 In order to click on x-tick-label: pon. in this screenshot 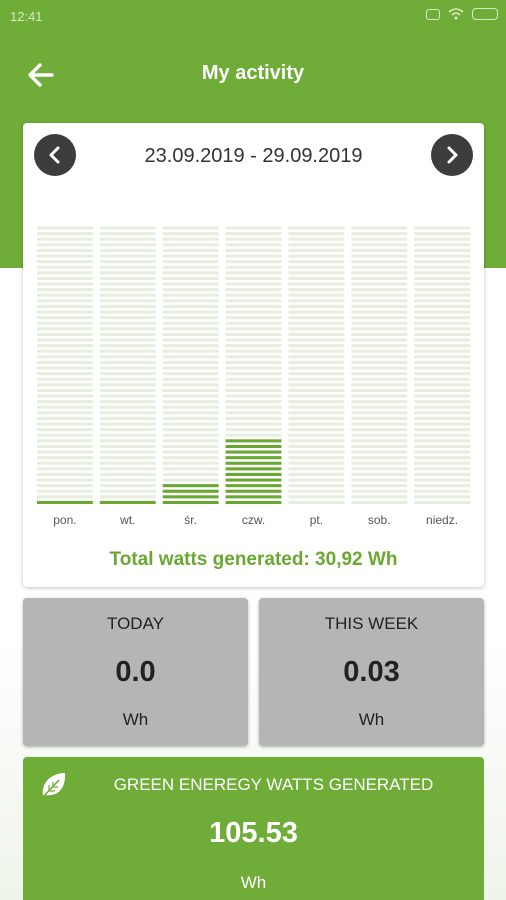, I will do `click(64, 520)`.